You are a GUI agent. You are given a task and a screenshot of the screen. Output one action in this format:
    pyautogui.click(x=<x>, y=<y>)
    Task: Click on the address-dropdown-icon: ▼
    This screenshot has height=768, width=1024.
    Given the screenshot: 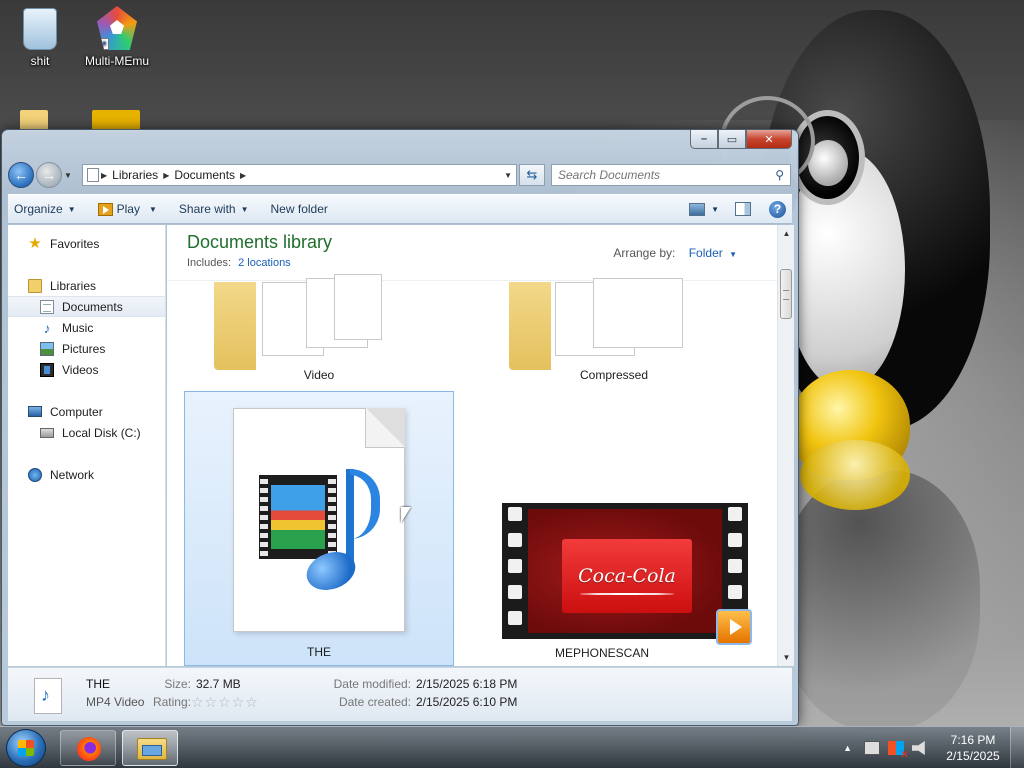 What is the action you would take?
    pyautogui.click(x=508, y=175)
    